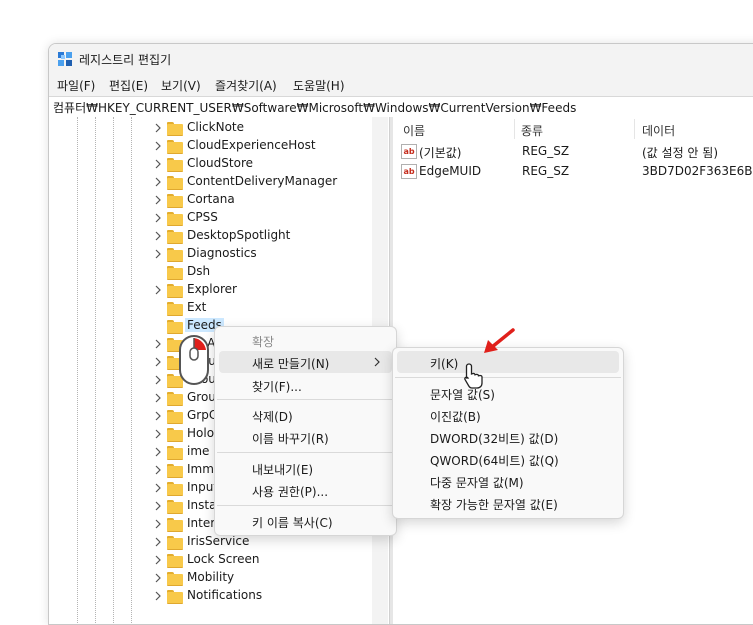  Describe the element at coordinates (211, 199) in the screenshot. I see `tree-item-label: Cortana` at that location.